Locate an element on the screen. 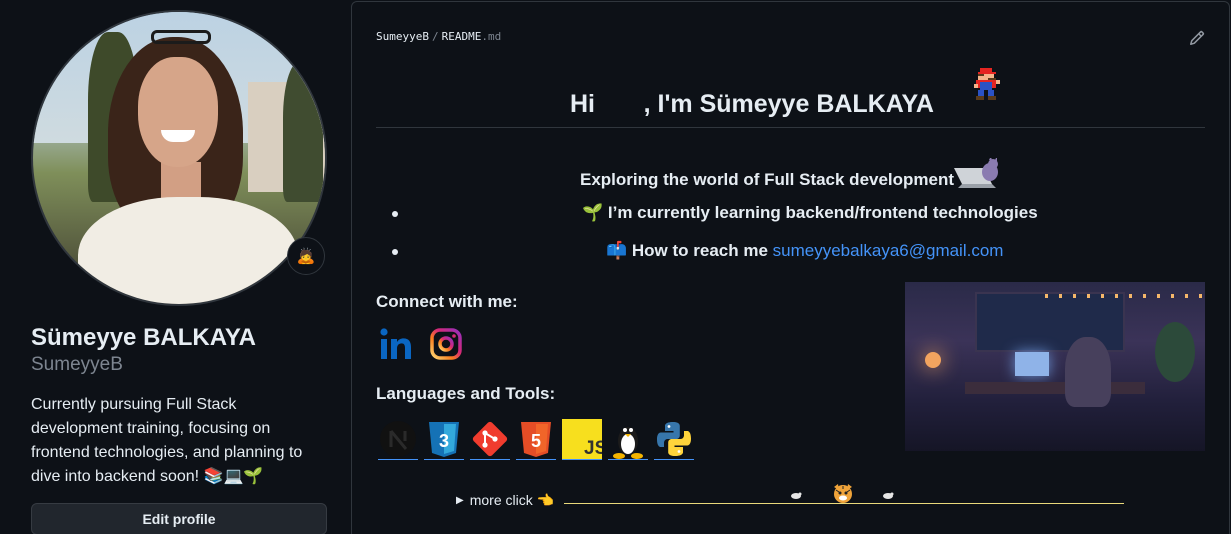  edit-profile-button: Edit profile is located at coordinates (179, 518).